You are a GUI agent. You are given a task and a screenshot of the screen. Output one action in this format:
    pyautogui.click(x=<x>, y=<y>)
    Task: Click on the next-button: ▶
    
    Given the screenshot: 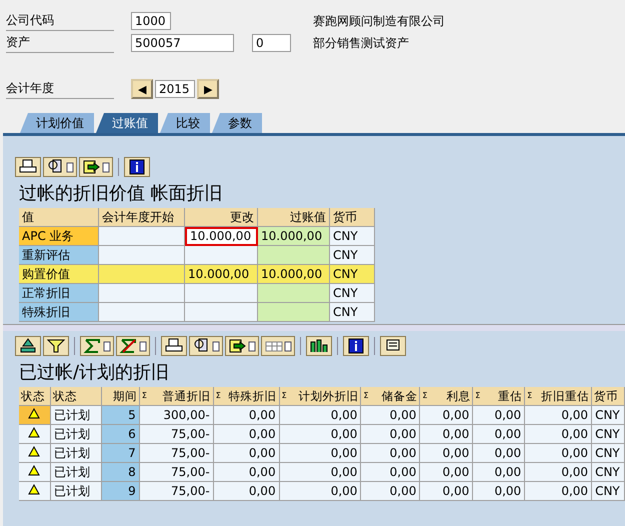 What is the action you would take?
    pyautogui.click(x=208, y=89)
    